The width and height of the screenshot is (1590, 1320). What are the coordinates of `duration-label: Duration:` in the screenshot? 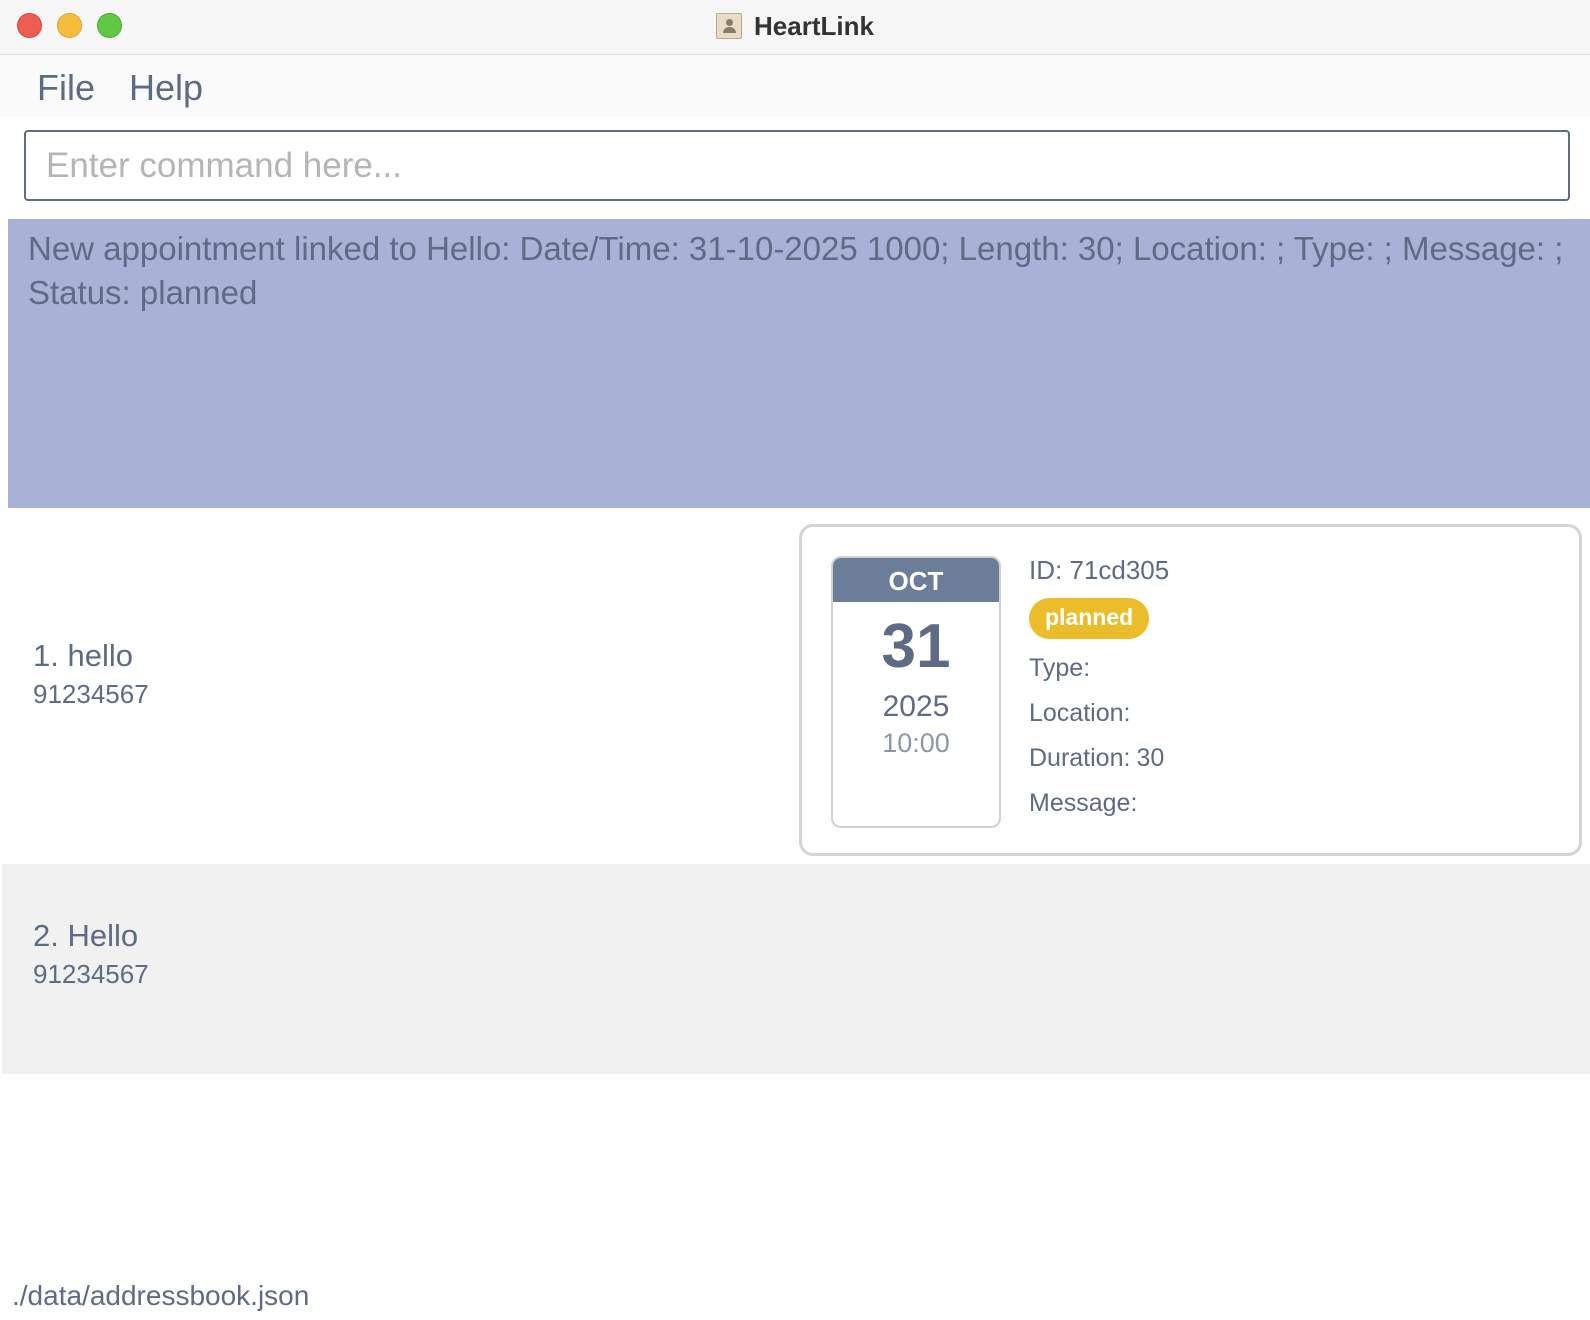 It's located at (1080, 758).